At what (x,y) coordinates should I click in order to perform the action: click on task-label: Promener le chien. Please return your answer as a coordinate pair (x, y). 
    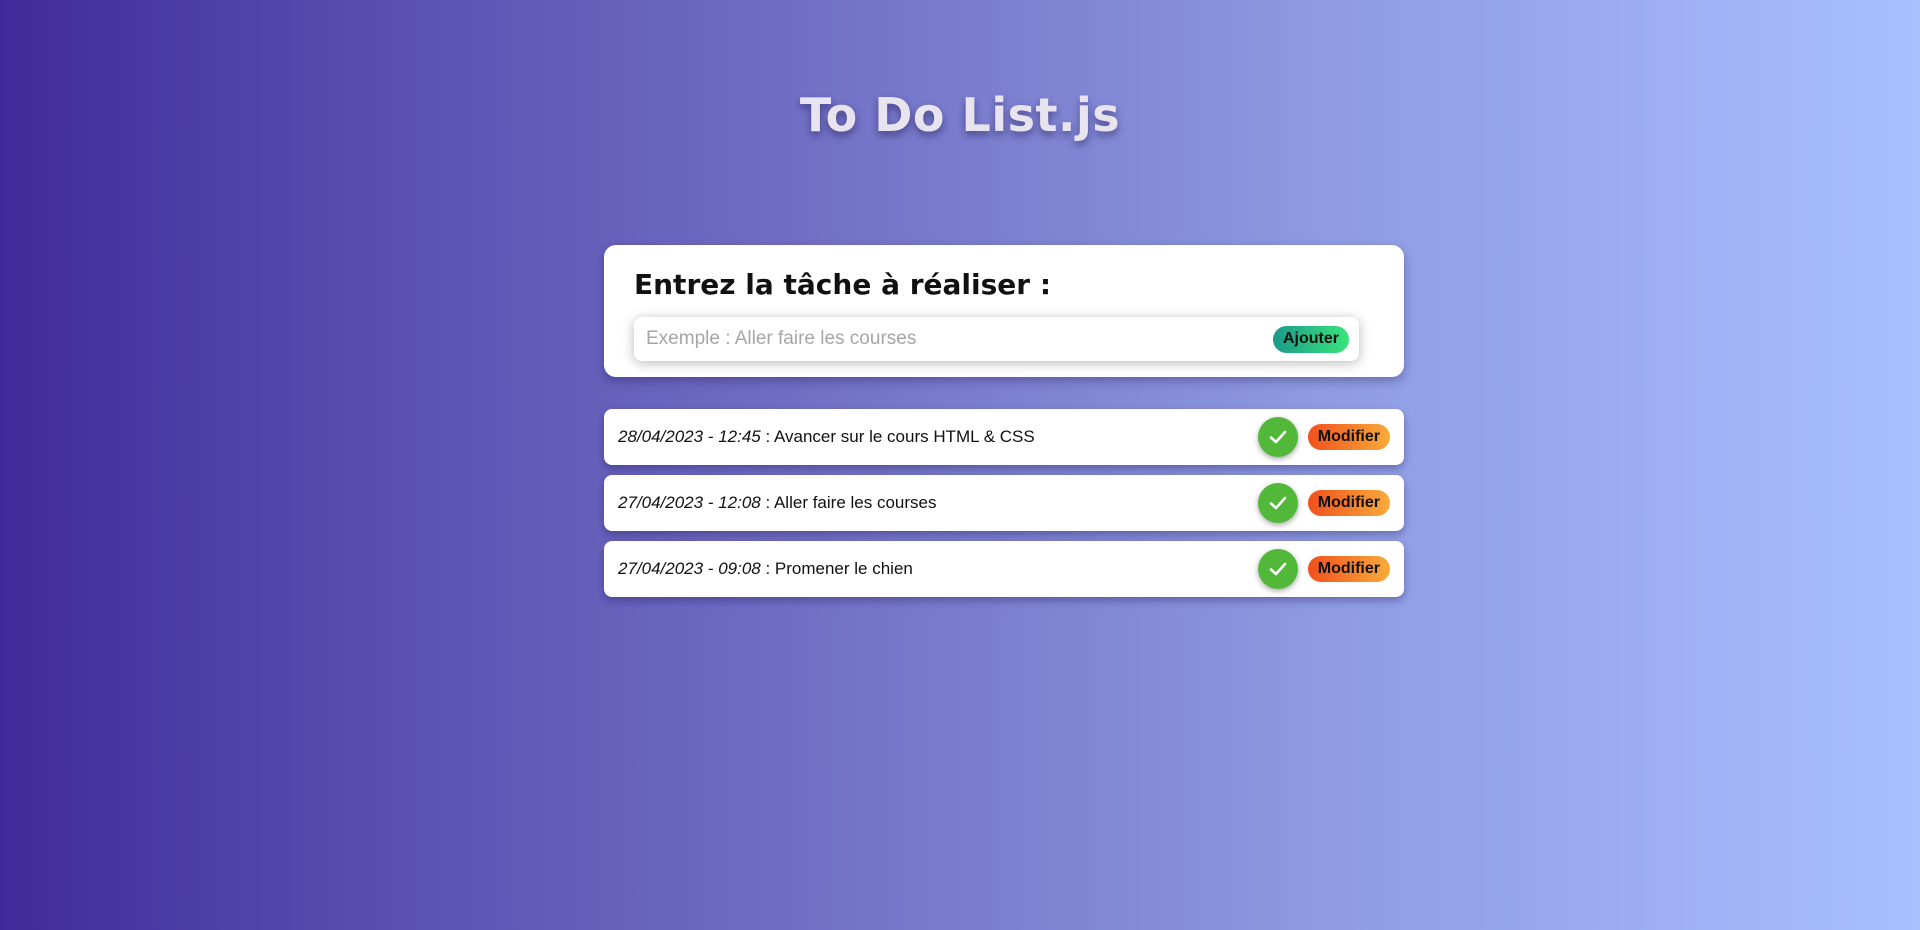
    Looking at the image, I should click on (843, 568).